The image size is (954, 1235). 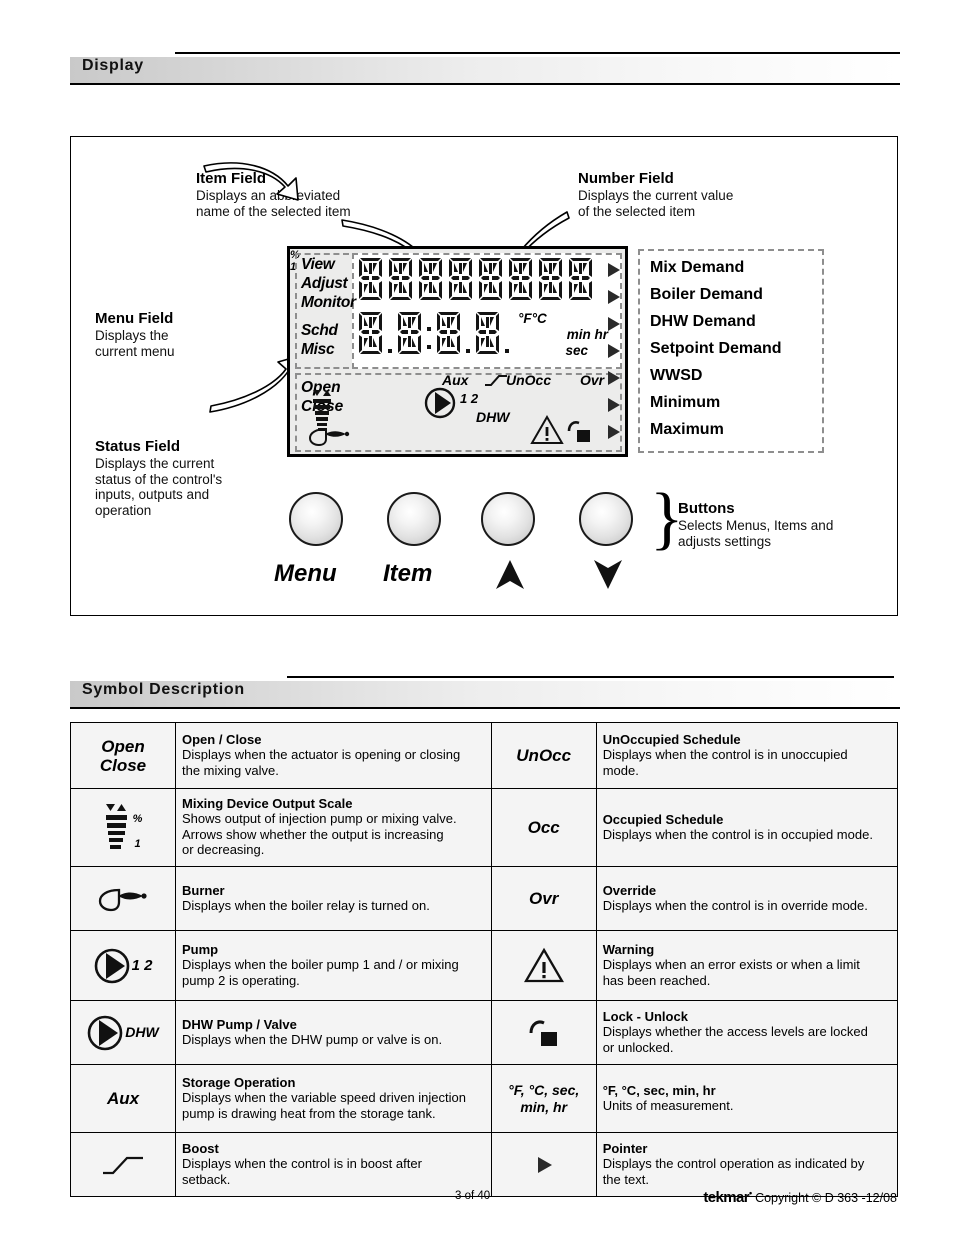 What do you see at coordinates (319, 330) in the screenshot?
I see `lcd-menu-word-schd: Schd` at bounding box center [319, 330].